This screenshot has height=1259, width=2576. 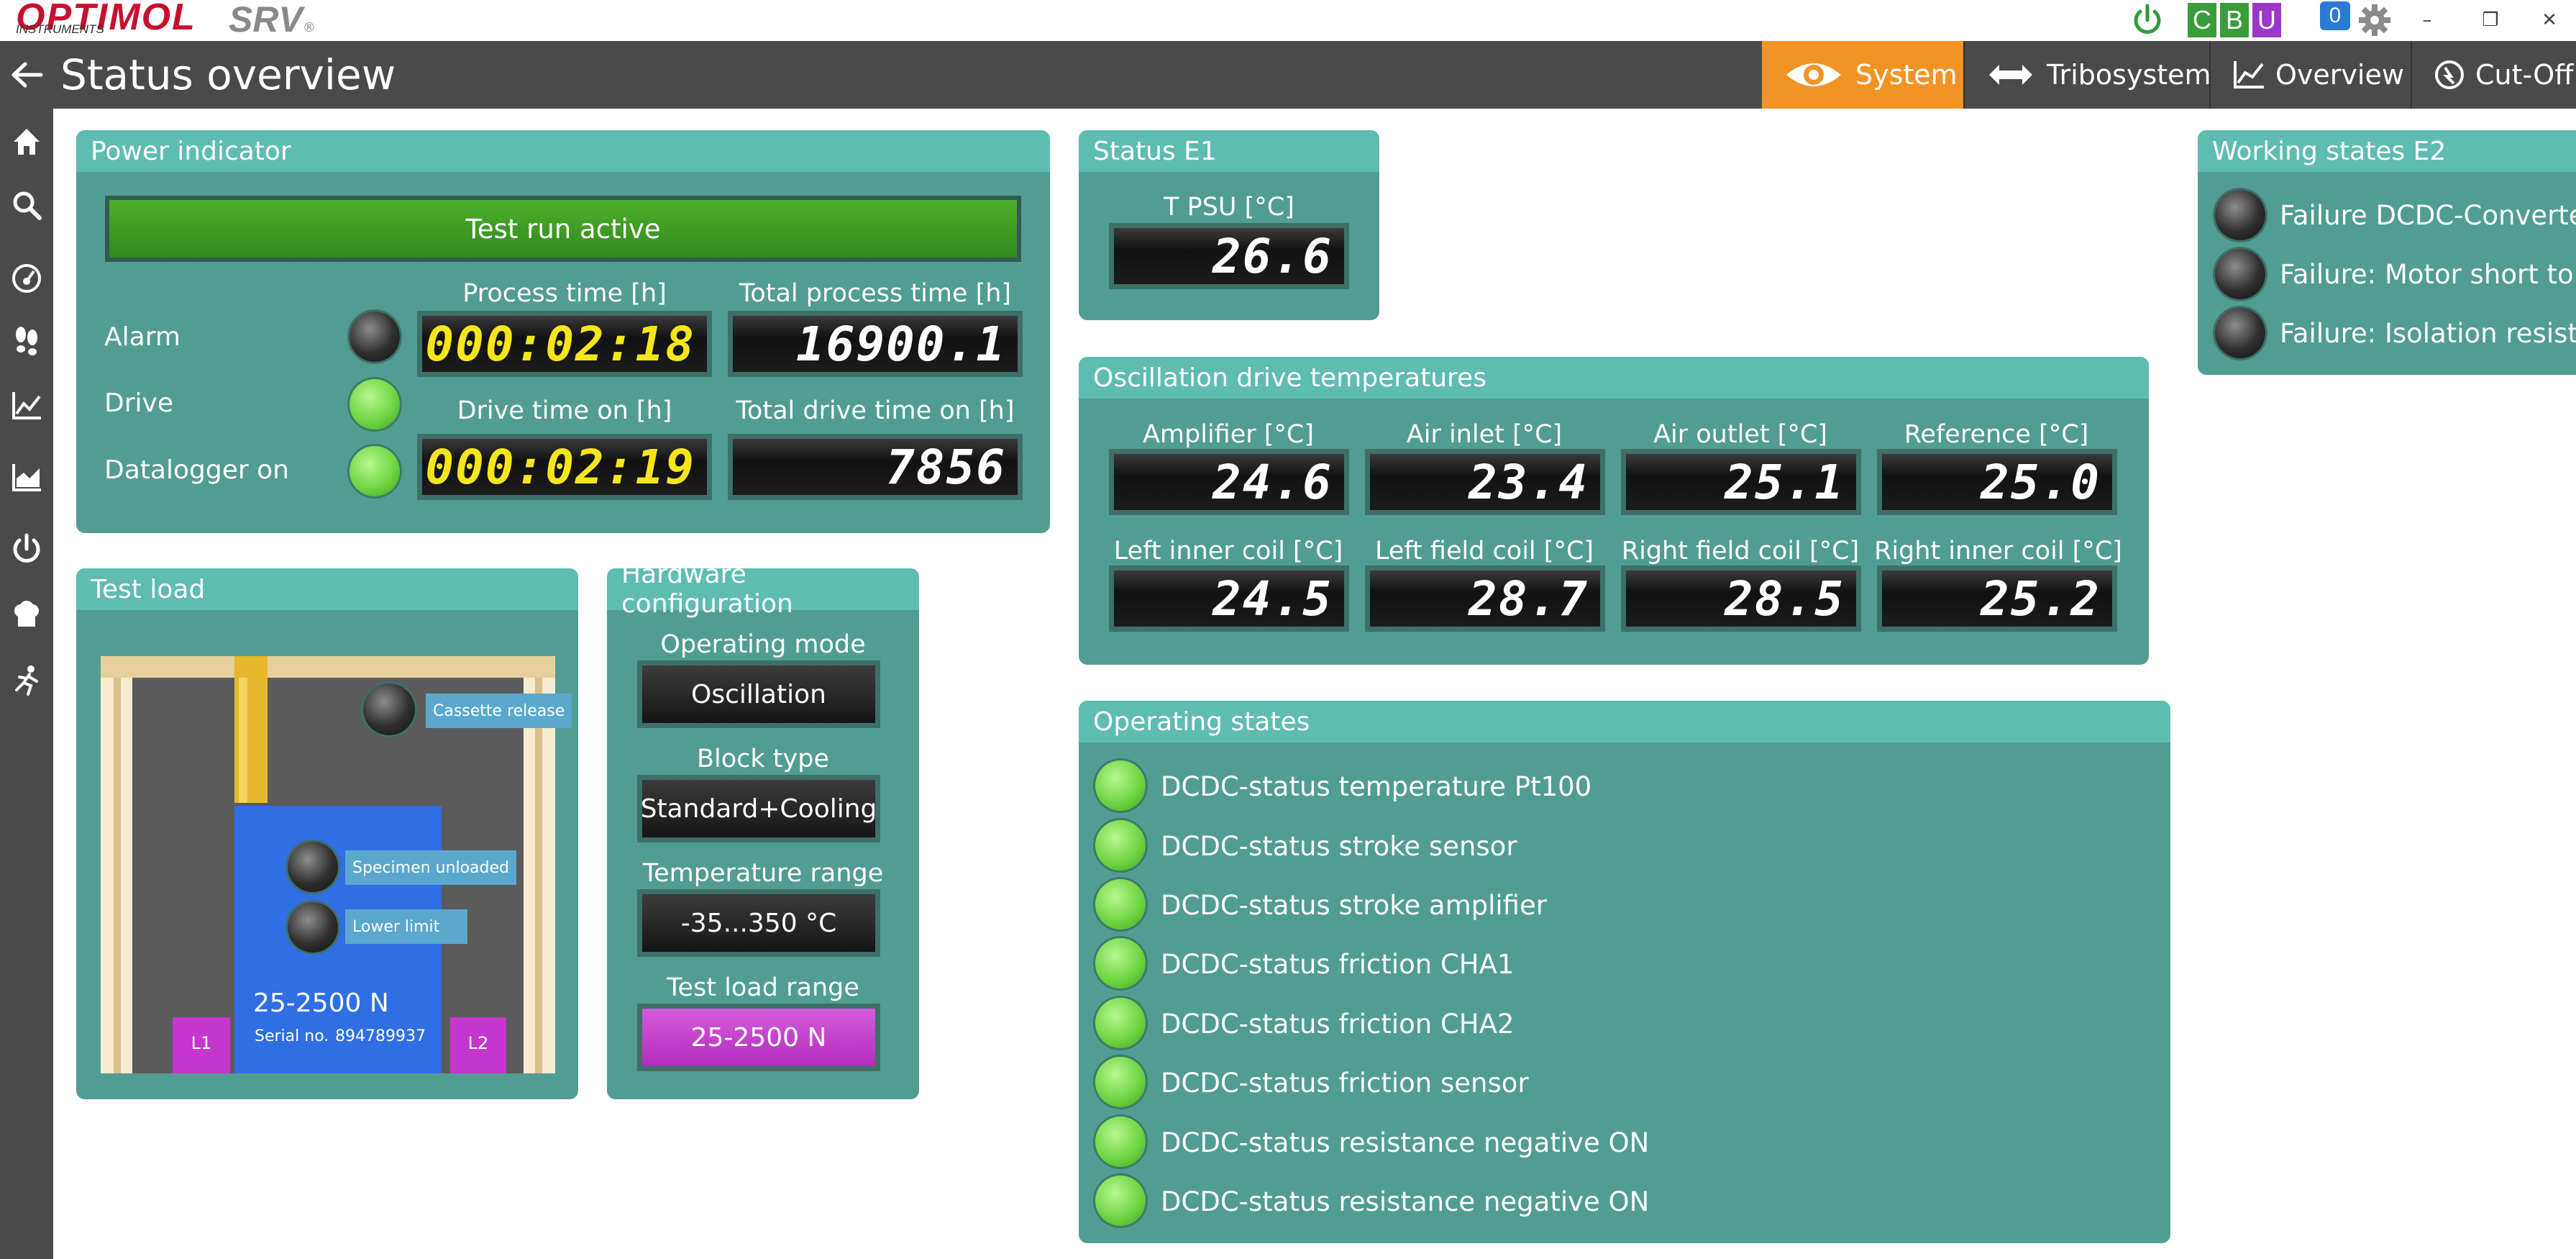 What do you see at coordinates (1741, 598) in the screenshot?
I see `right-field-coil-display: 28.5` at bounding box center [1741, 598].